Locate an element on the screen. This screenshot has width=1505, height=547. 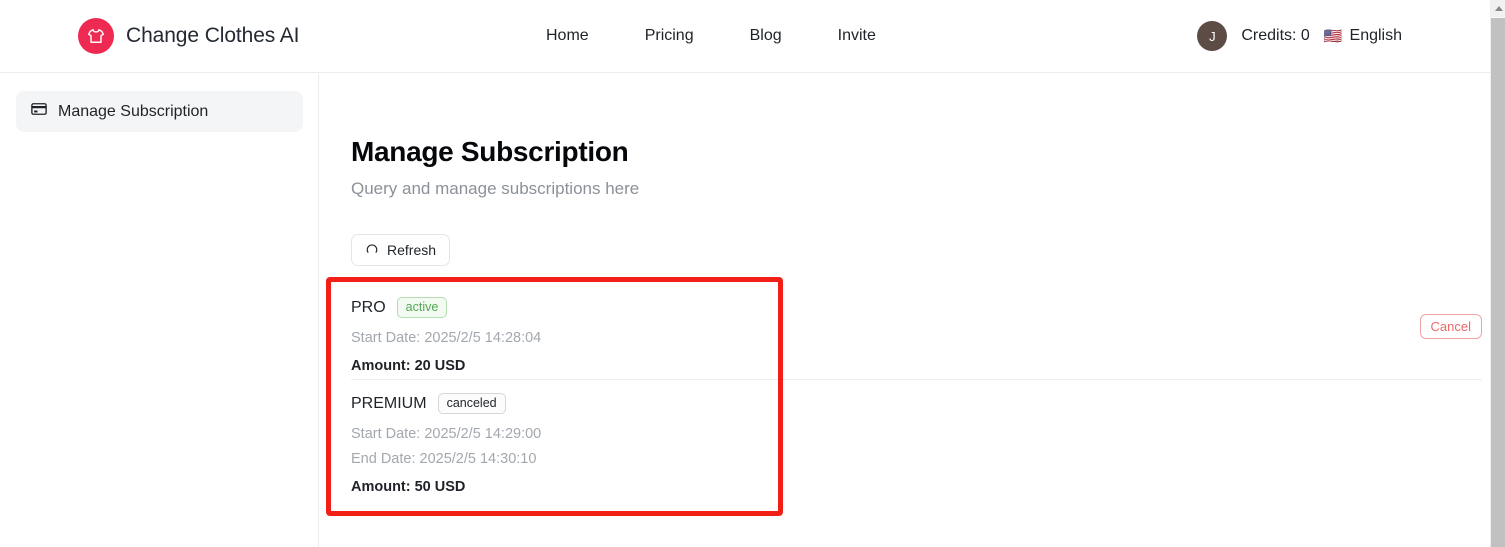
credits-label: Credits: 0 is located at coordinates (1275, 35).